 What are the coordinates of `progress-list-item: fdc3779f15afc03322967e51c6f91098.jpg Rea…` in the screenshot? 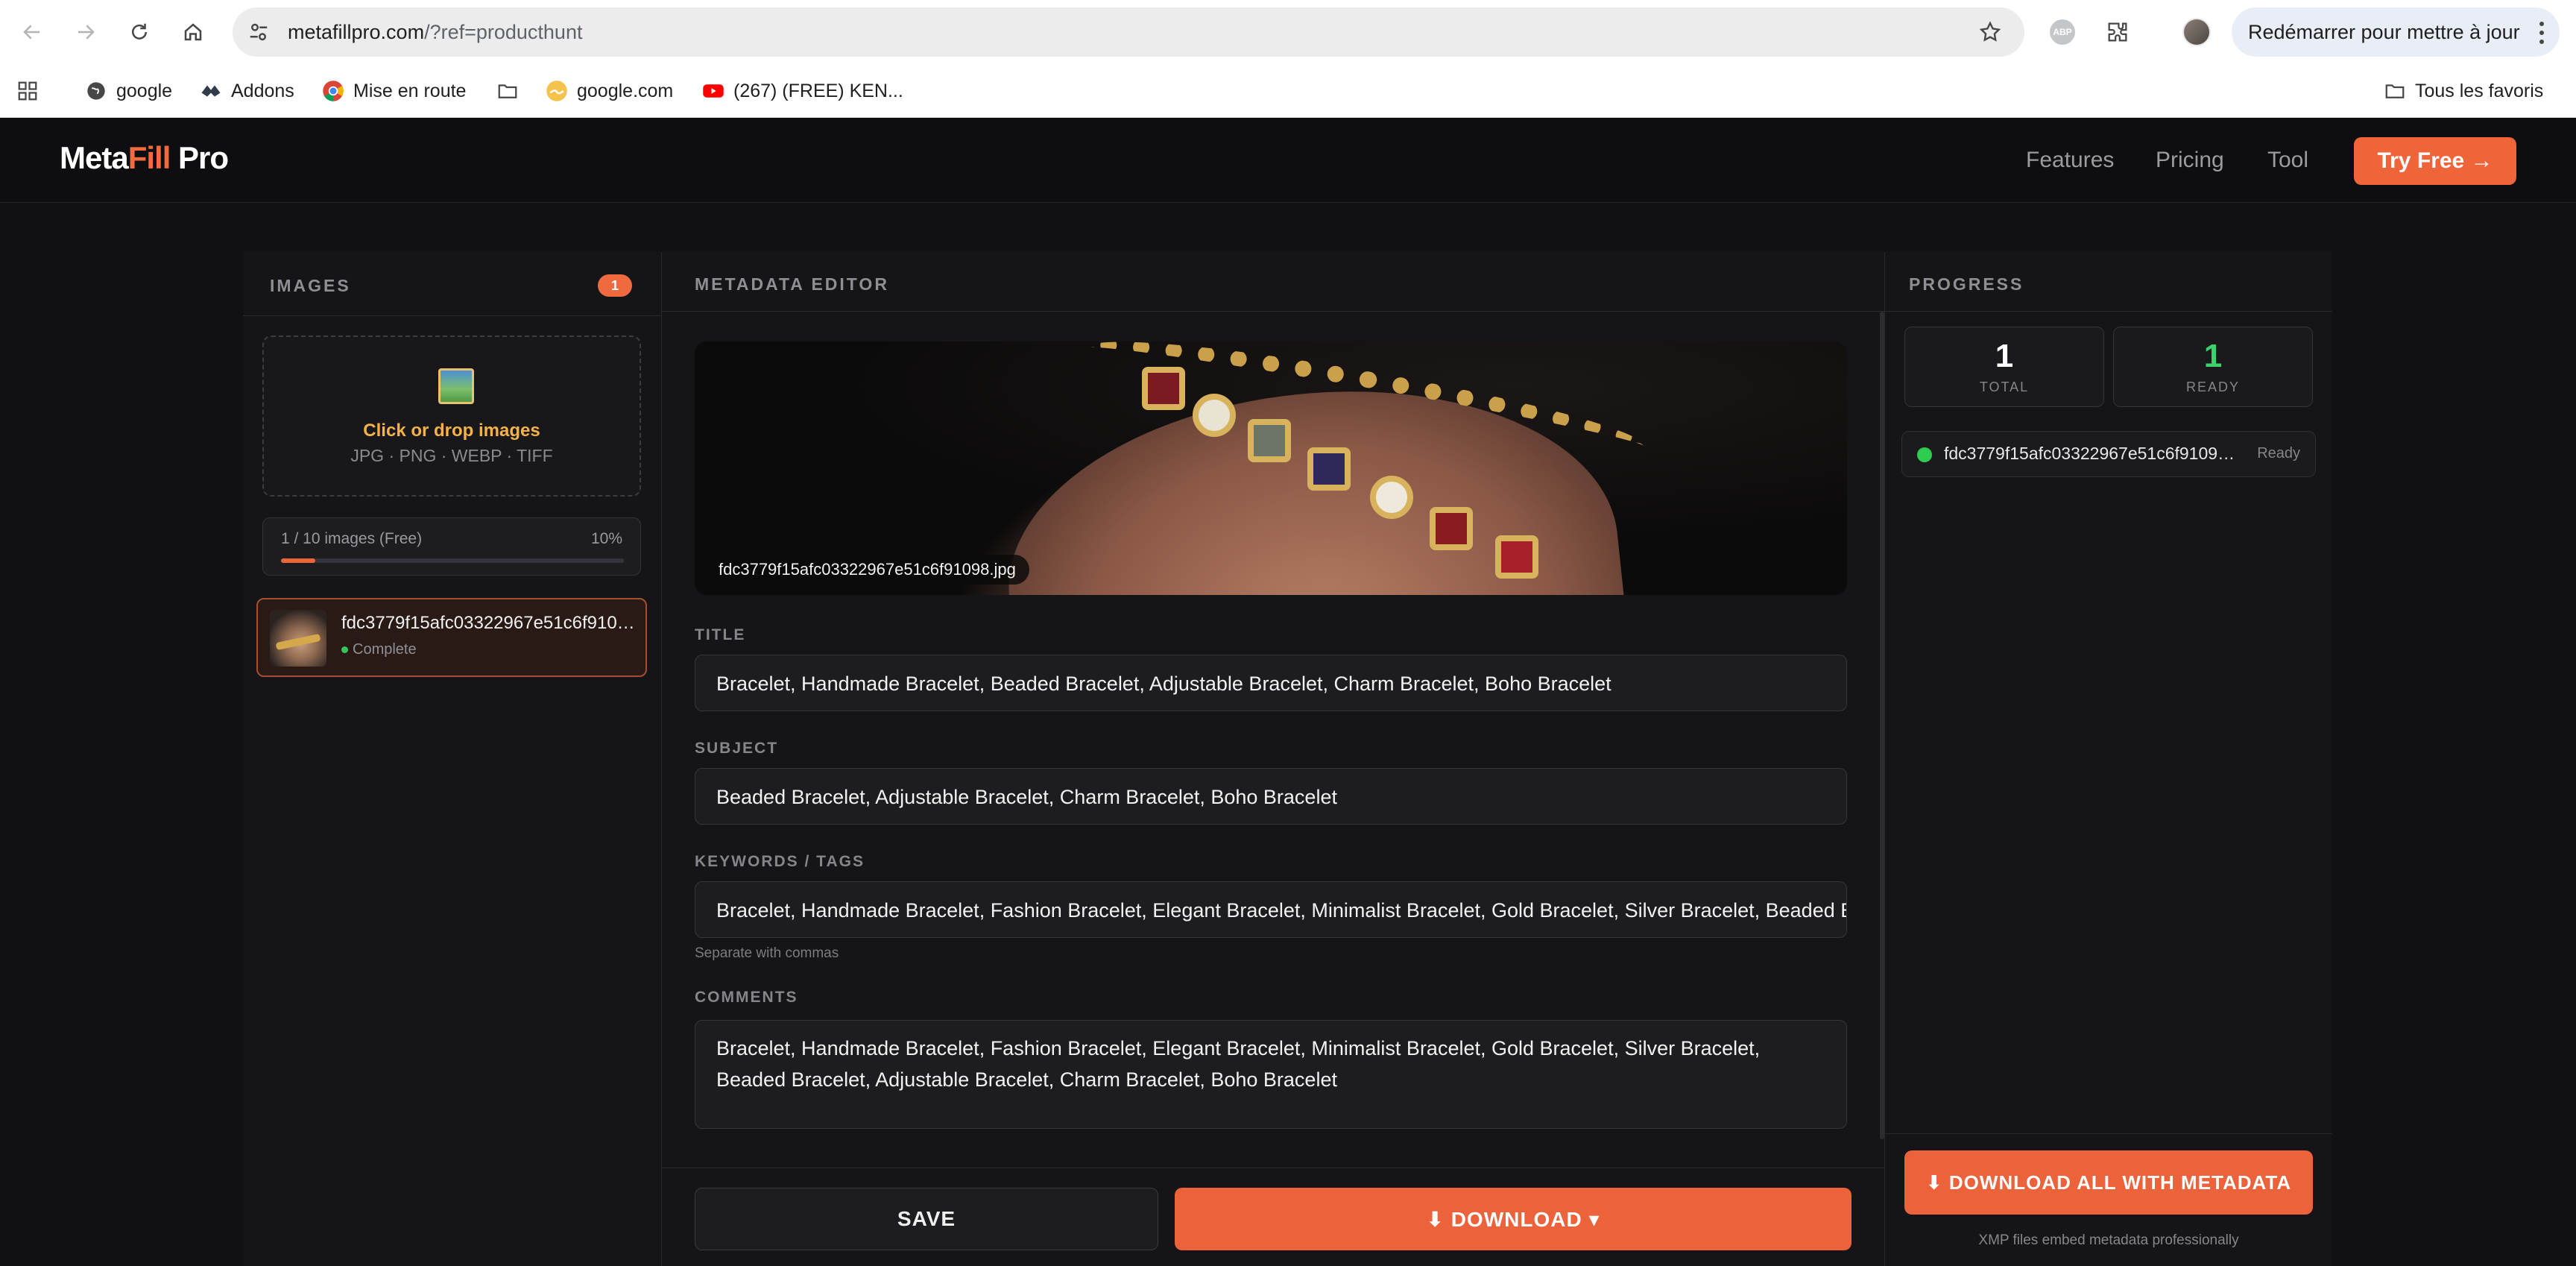 It's located at (2108, 454).